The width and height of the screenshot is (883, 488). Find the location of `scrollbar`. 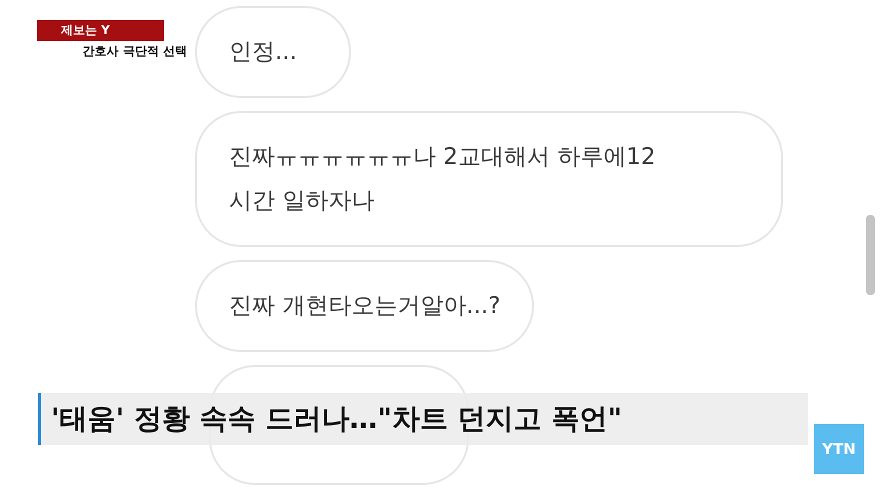

scrollbar is located at coordinates (870, 255).